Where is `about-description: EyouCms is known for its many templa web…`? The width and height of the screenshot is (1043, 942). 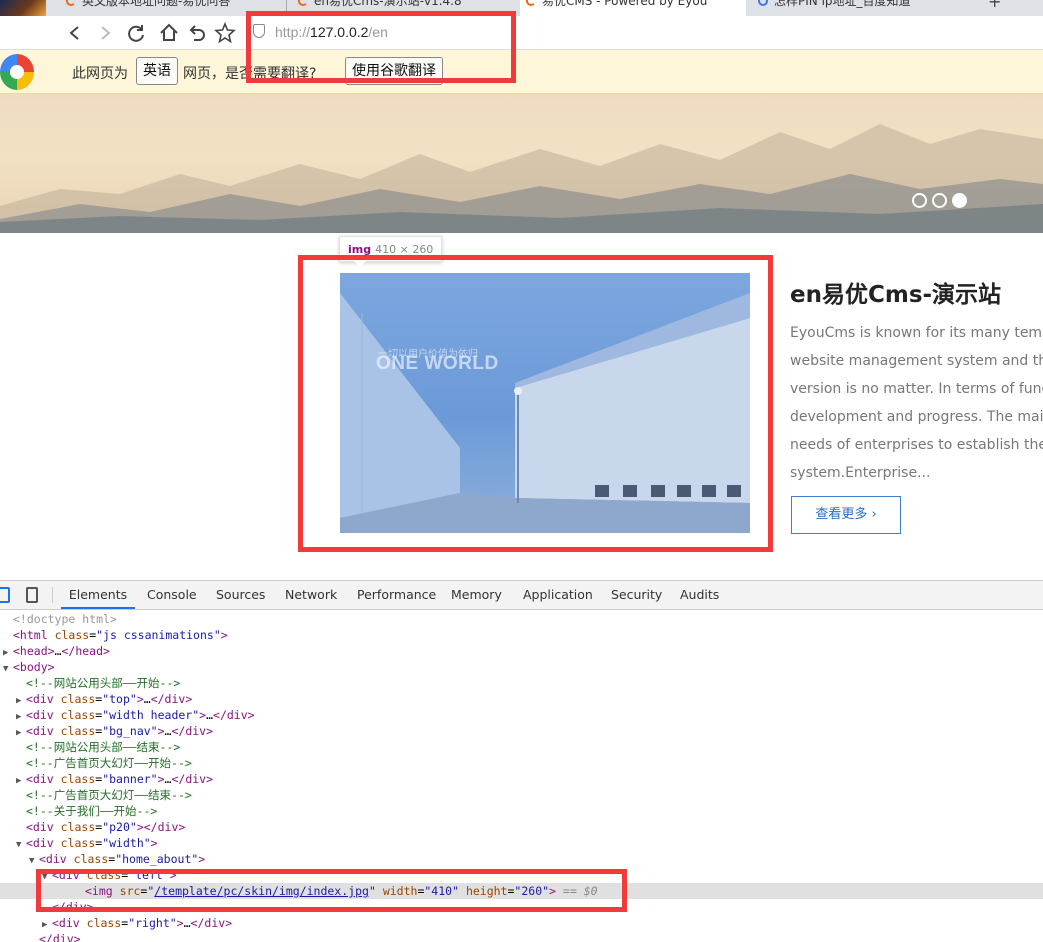
about-description: EyouCms is known for its many templa web… is located at coordinates (916, 403).